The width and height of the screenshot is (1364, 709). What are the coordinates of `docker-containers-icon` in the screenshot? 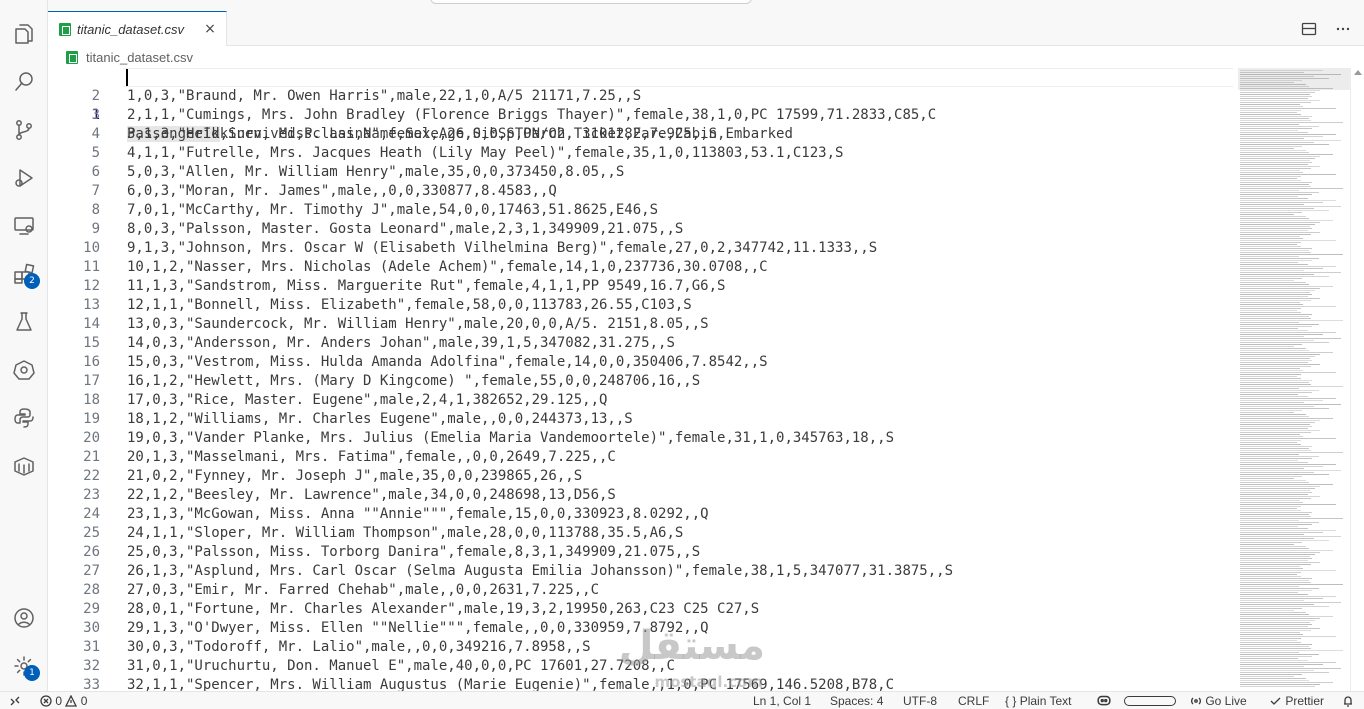 It's located at (24, 466).